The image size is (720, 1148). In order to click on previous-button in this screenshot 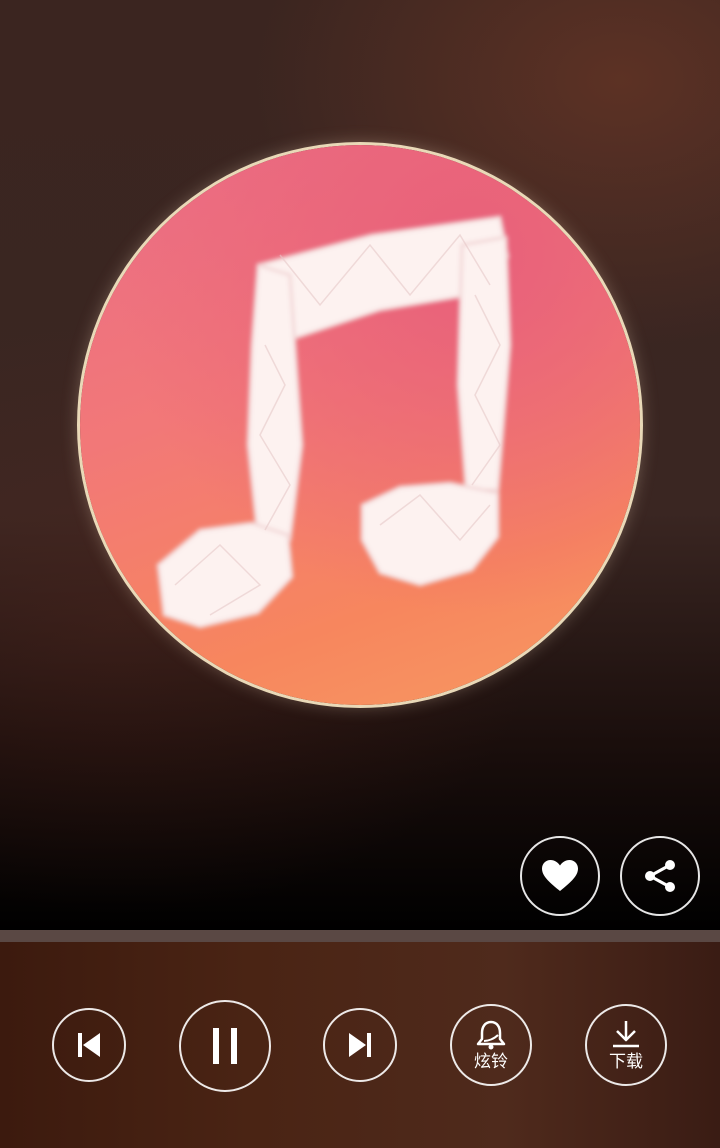, I will do `click(89, 1045)`.